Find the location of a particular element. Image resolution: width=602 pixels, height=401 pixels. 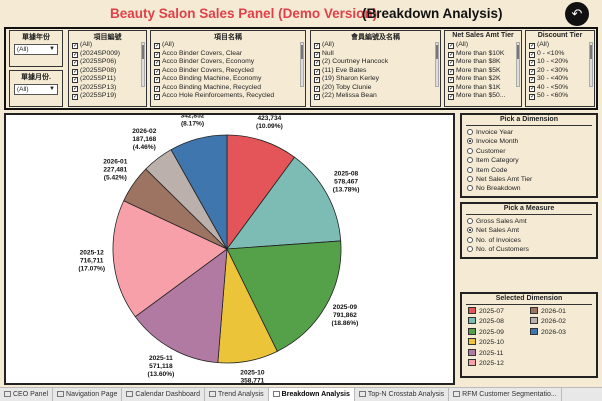

slicer-item: ✓ (2025SP08) is located at coordinates (109, 71).